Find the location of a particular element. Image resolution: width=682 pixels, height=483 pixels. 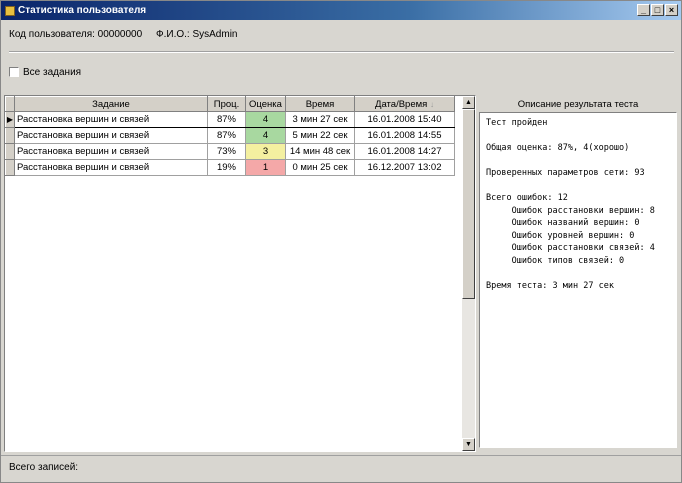

indicator-header is located at coordinates (10, 104).